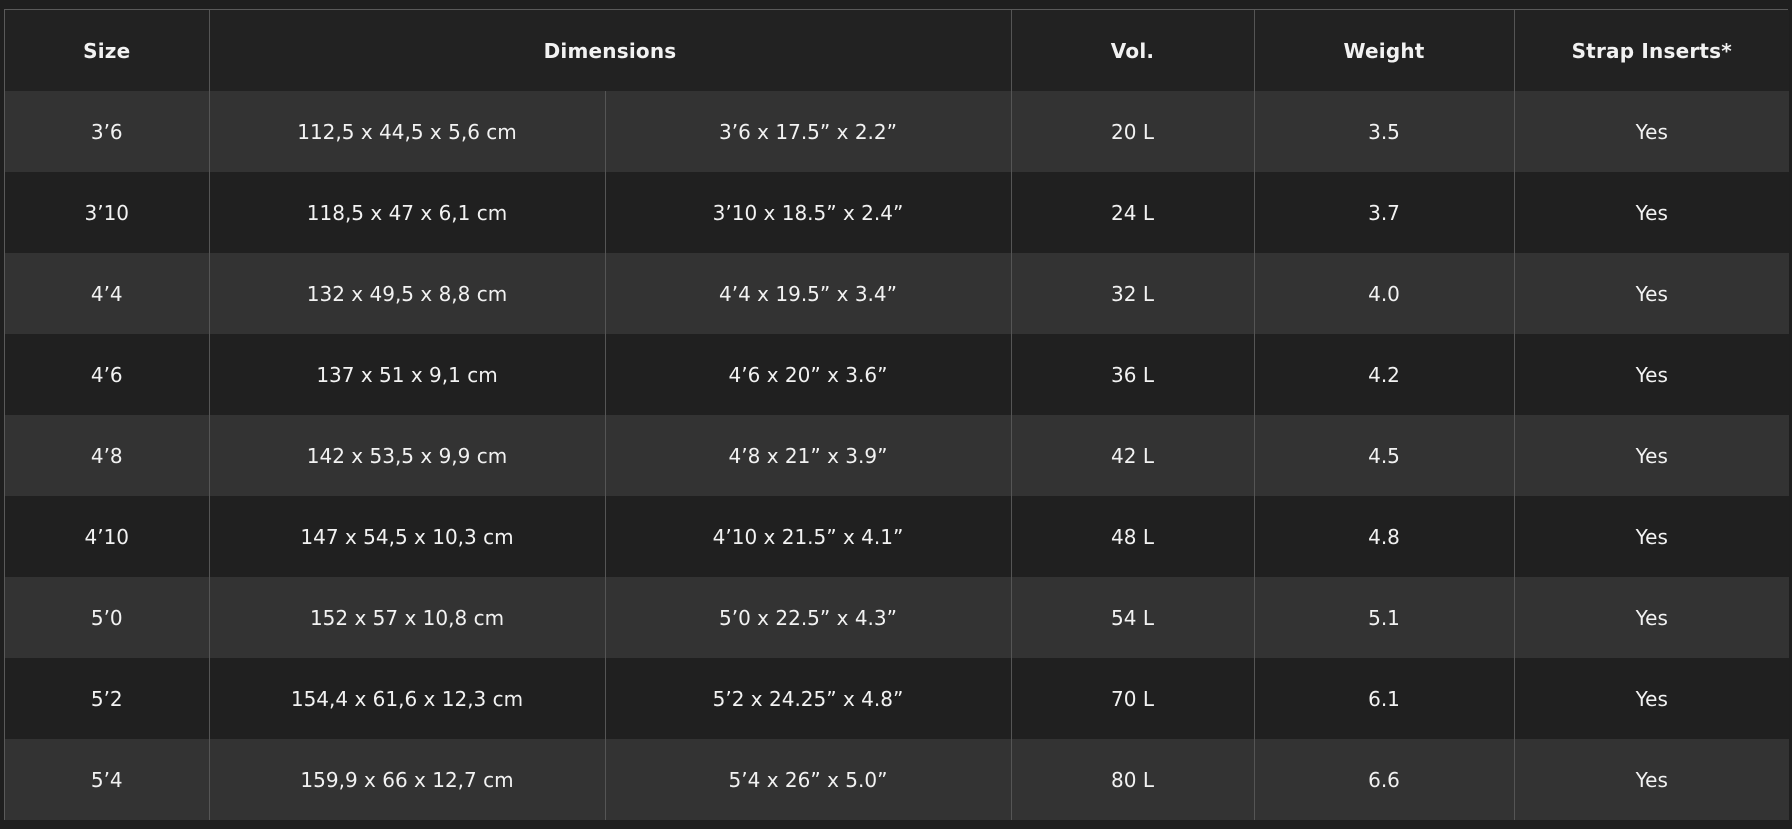  Describe the element at coordinates (107, 374) in the screenshot. I see `cell-size: 4’6` at that location.